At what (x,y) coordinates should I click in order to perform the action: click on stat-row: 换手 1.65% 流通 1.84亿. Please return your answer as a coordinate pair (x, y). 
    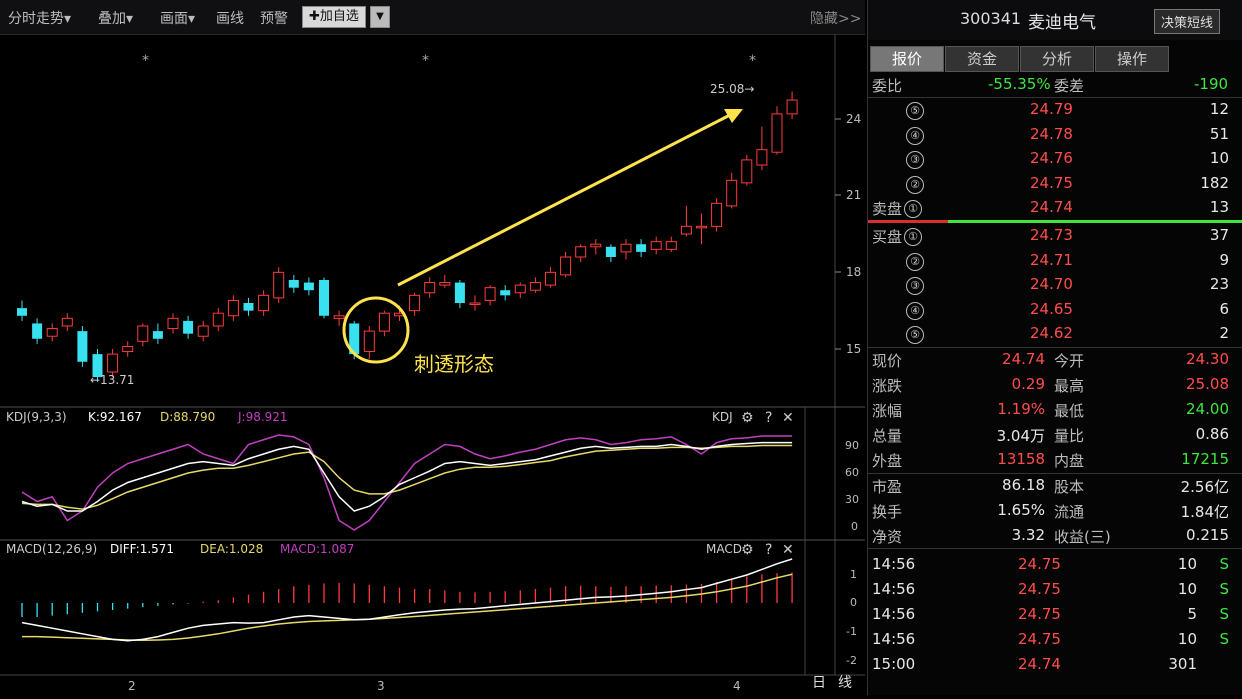
    Looking at the image, I should click on (1055, 511).